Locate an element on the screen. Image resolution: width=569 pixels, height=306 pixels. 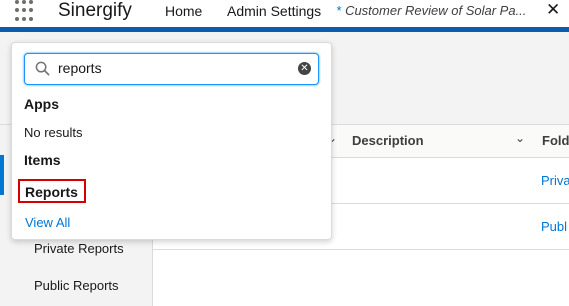
search-icon is located at coordinates (42, 68).